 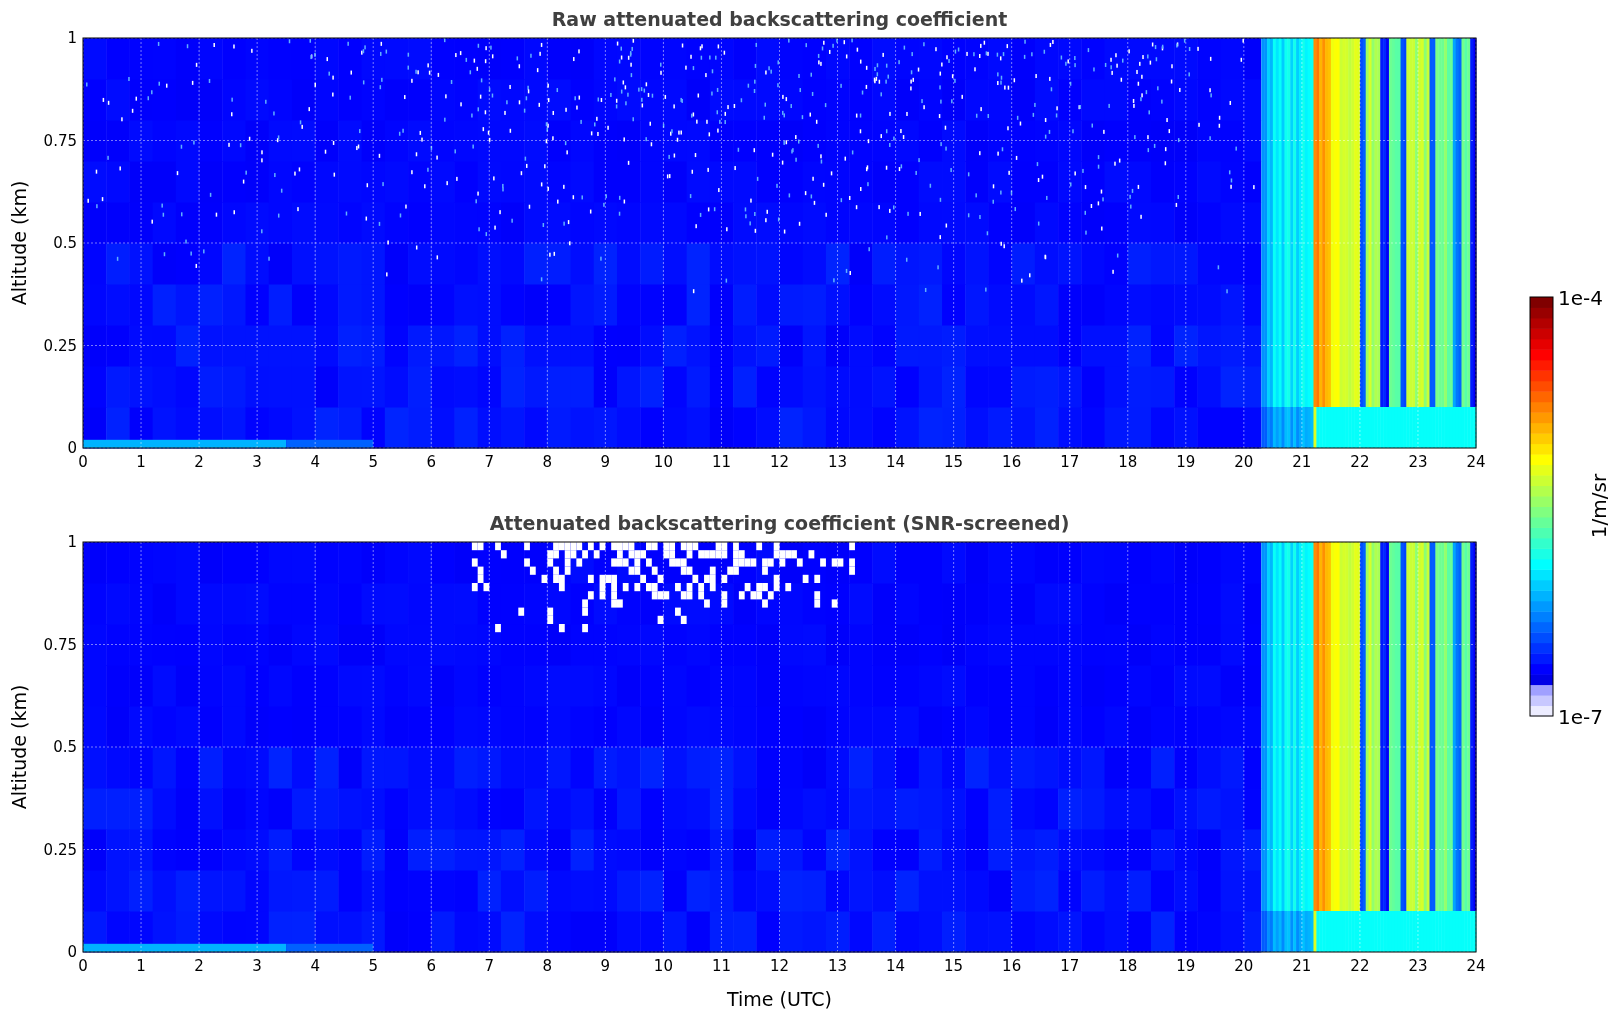 I want to click on colorbar-min-label: 1e-7, so click(x=1580, y=717).